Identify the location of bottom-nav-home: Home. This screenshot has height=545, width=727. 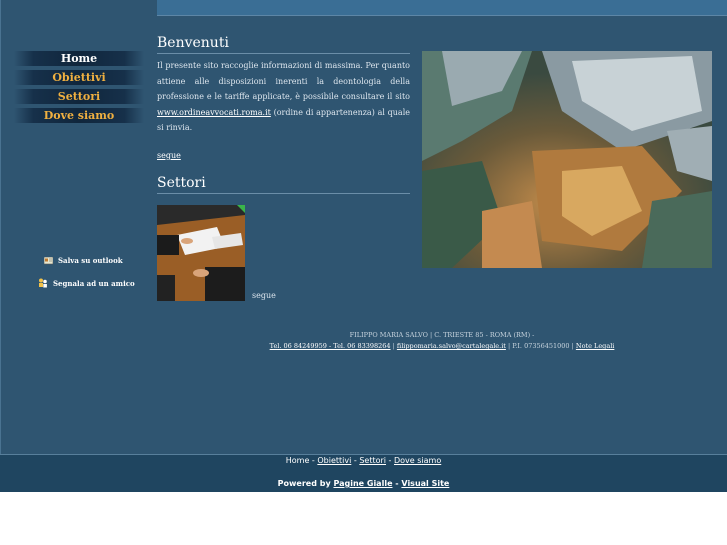
(298, 460).